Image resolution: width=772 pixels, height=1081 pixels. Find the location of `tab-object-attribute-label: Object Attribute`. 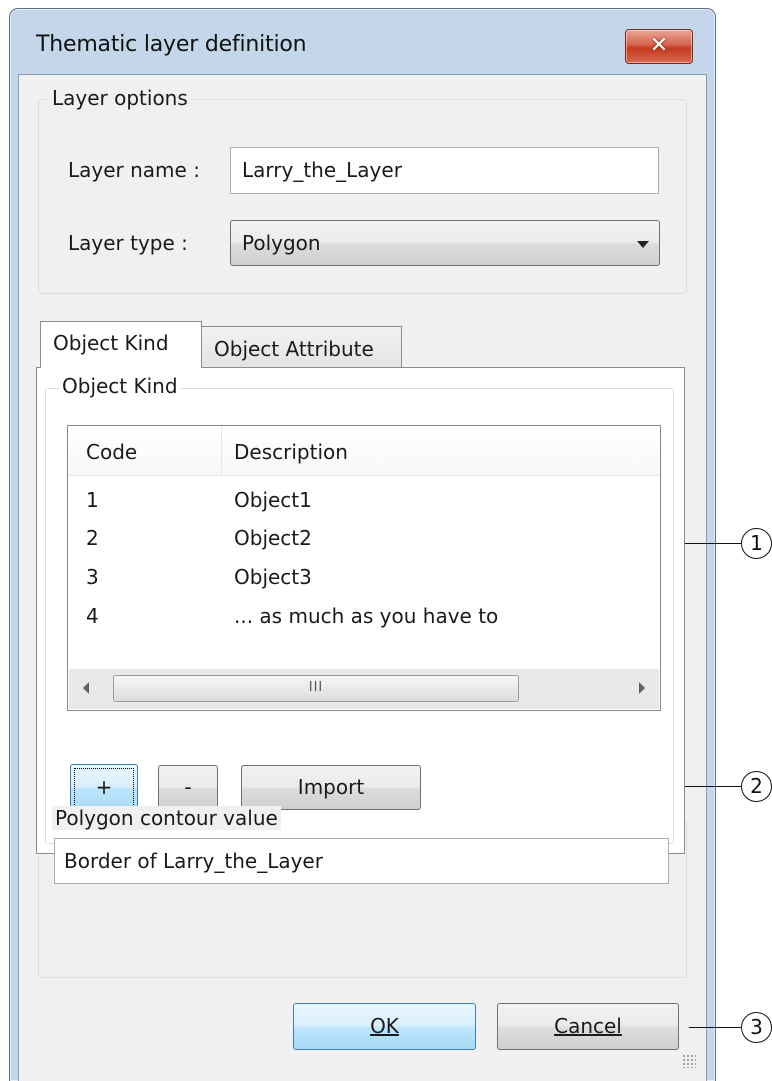

tab-object-attribute-label: Object Attribute is located at coordinates (294, 349).